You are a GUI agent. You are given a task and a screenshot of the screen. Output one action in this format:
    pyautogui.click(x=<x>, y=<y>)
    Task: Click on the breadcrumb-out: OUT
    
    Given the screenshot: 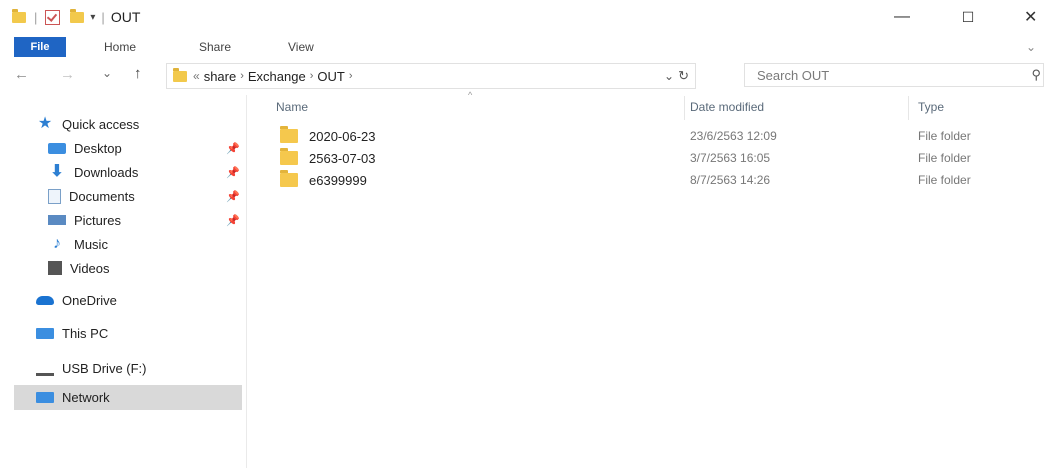 What is the action you would take?
    pyautogui.click(x=330, y=76)
    